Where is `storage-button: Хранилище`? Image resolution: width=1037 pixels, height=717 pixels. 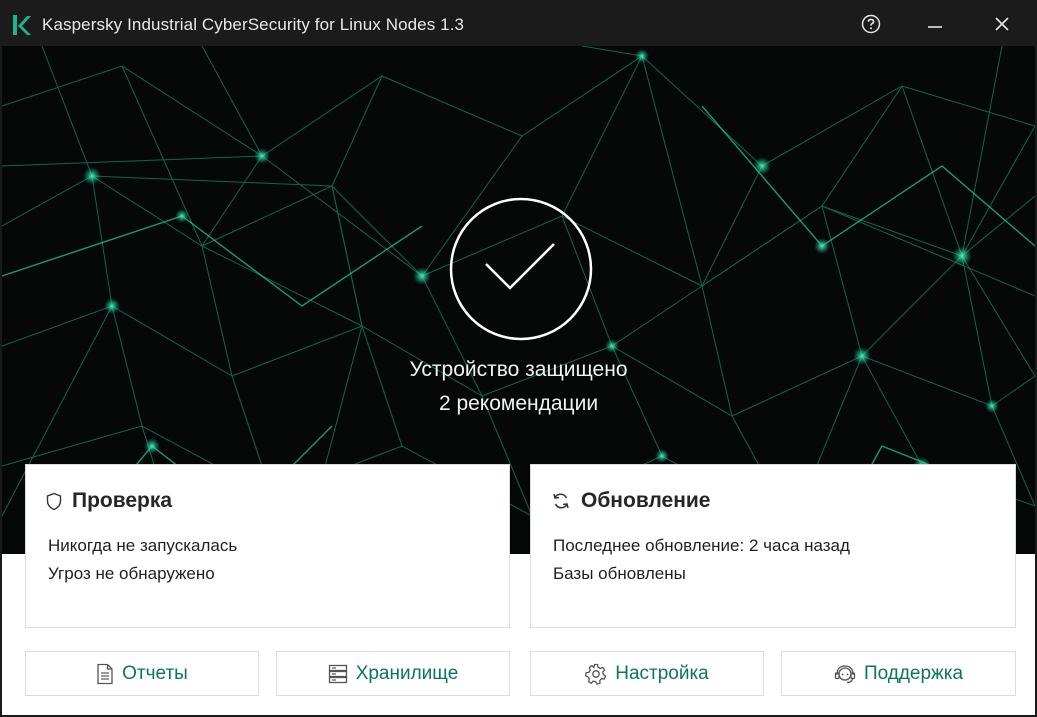
storage-button: Хранилище is located at coordinates (393, 673).